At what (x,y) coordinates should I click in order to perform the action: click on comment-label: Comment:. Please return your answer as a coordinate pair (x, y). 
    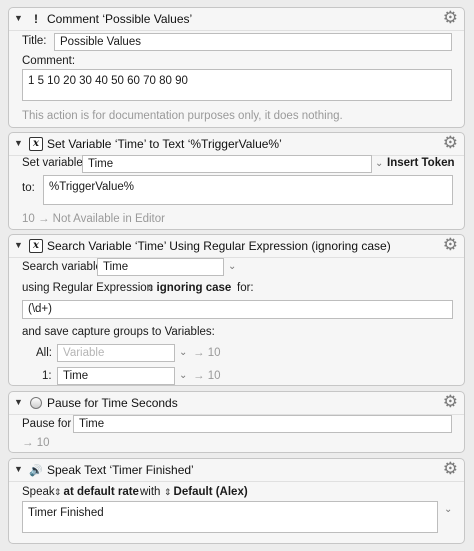
    Looking at the image, I should click on (49, 61).